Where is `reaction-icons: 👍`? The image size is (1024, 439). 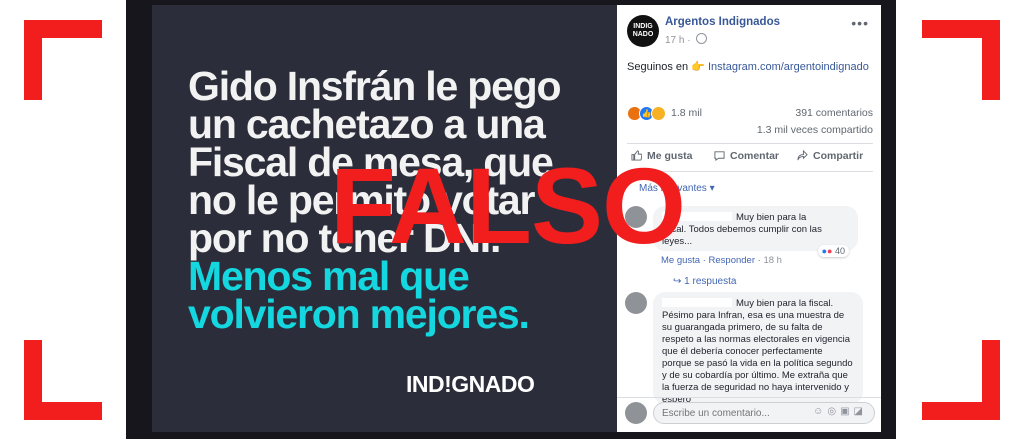
reaction-icons: 👍 is located at coordinates (646, 113).